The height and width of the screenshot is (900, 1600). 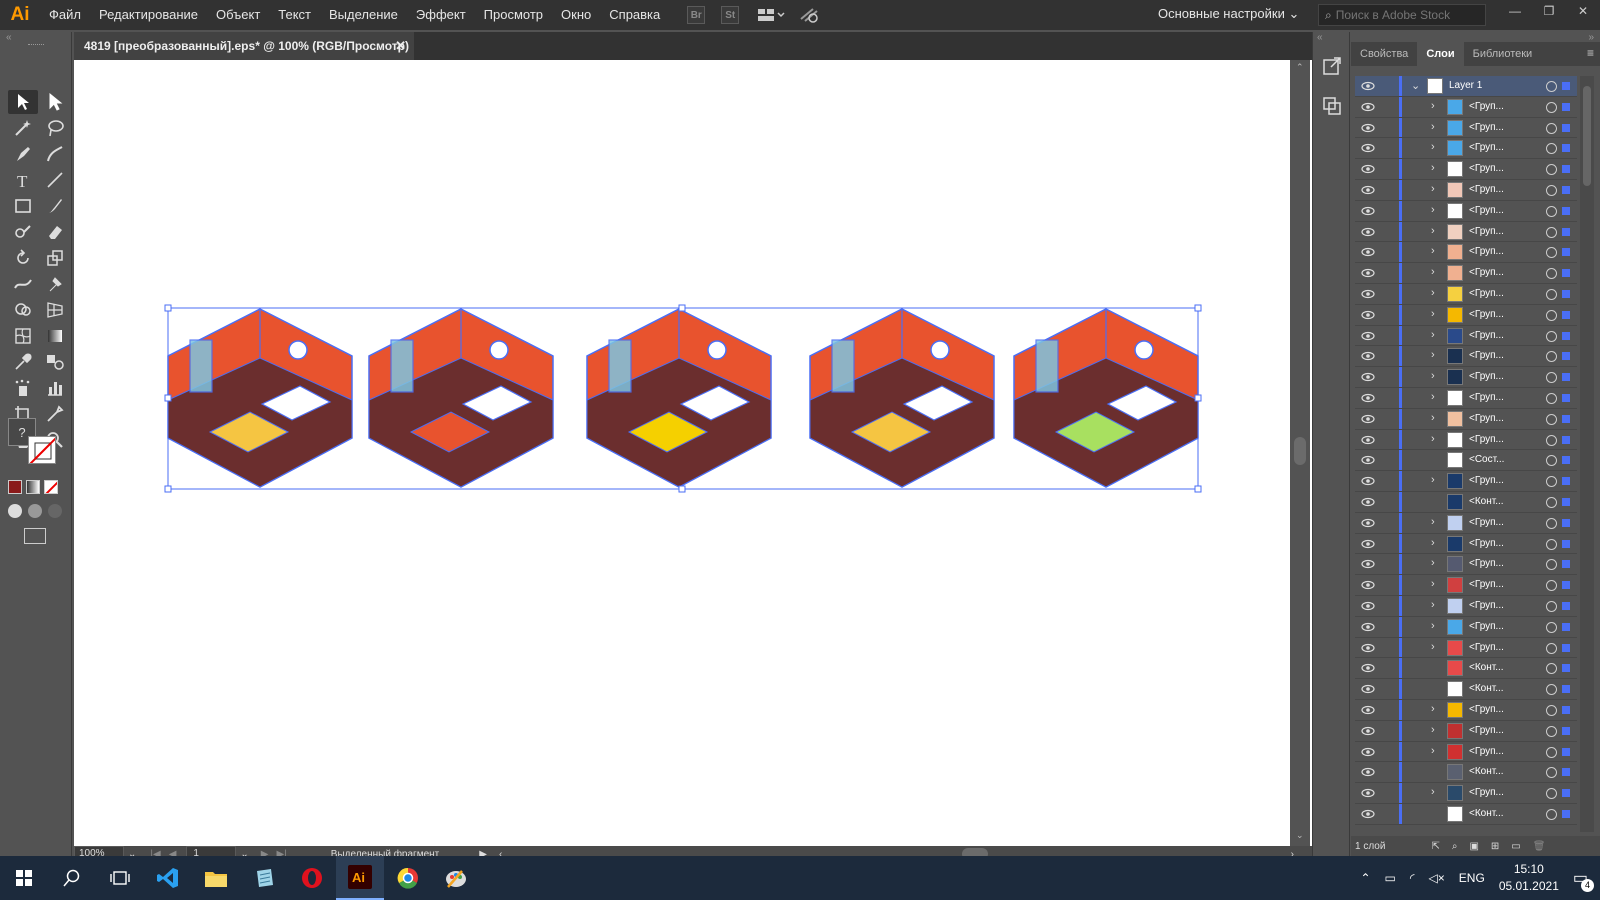 What do you see at coordinates (23, 336) in the screenshot?
I see `mesh-tool-icon` at bounding box center [23, 336].